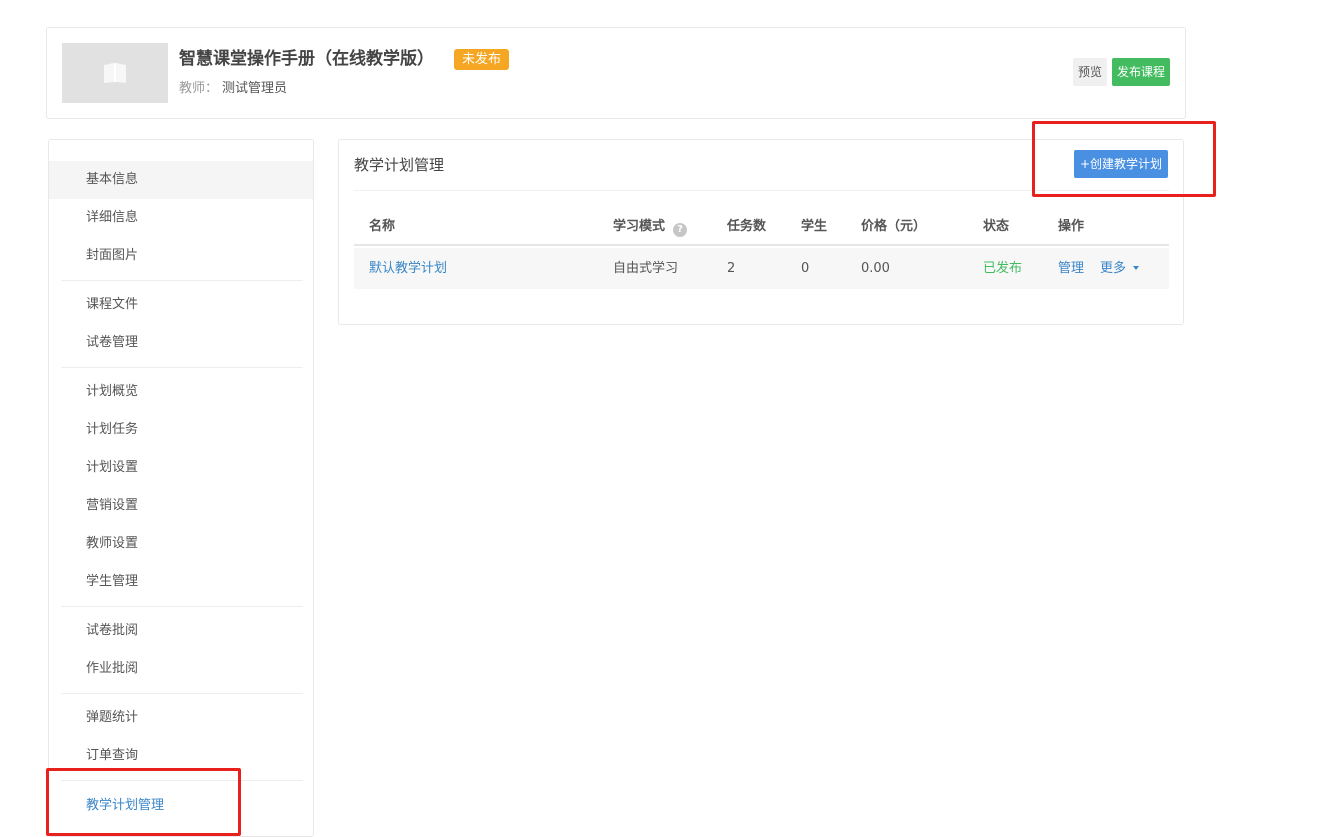  What do you see at coordinates (306, 59) in the screenshot?
I see `course-title: 智慧课堂操作手册（在线教学版）` at bounding box center [306, 59].